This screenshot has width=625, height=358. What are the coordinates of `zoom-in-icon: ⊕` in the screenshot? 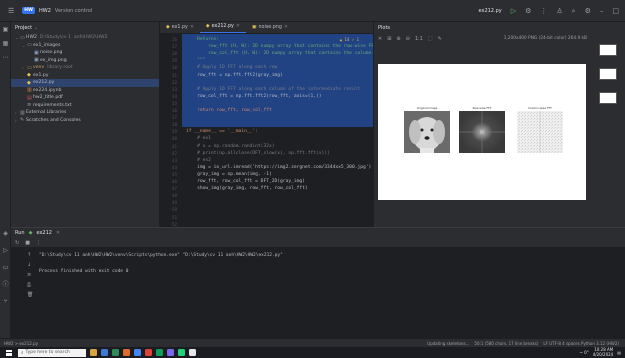 It's located at (398, 39).